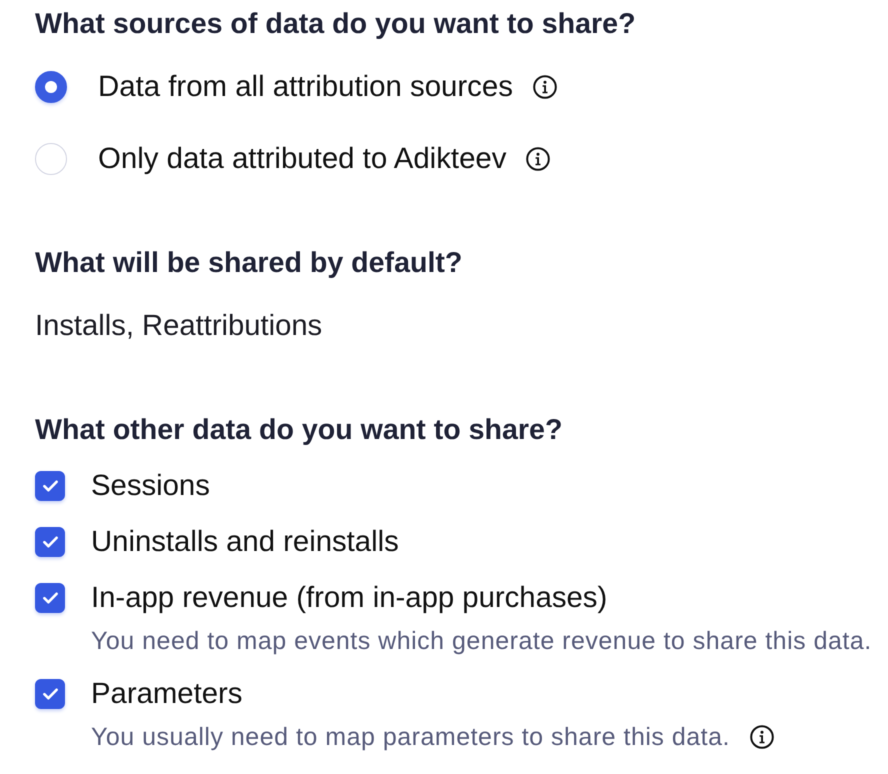  What do you see at coordinates (302, 159) in the screenshot?
I see `option-label: Only data attributed to Adikteev` at bounding box center [302, 159].